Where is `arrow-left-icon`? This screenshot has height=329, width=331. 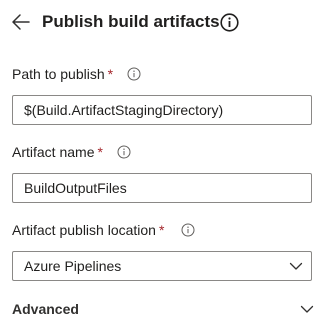 arrow-left-icon is located at coordinates (21, 22).